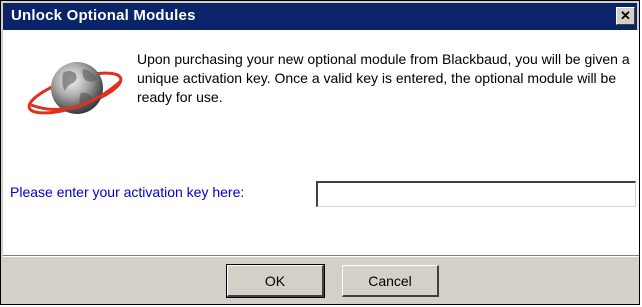 The width and height of the screenshot is (642, 307). What do you see at coordinates (275, 281) in the screenshot?
I see `ok-button: OK` at bounding box center [275, 281].